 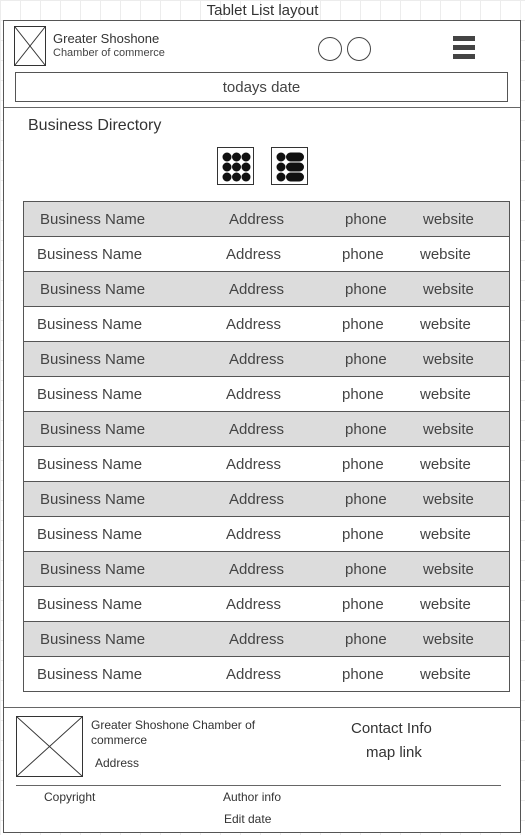 What do you see at coordinates (252, 797) in the screenshot?
I see `author-info: Author info` at bounding box center [252, 797].